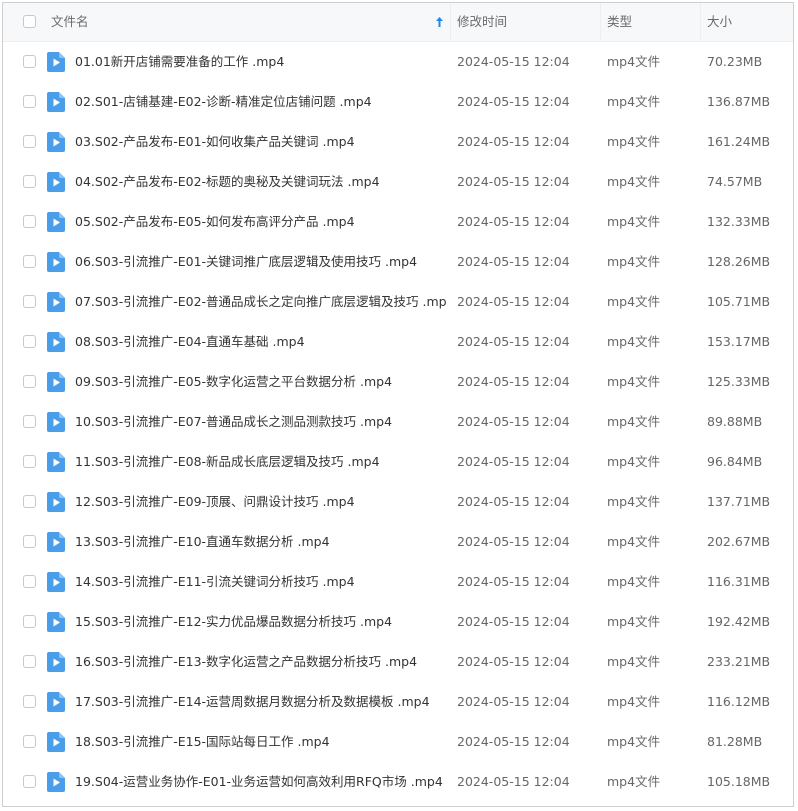 This screenshot has height=811, width=798. I want to click on file-name: 08.S03-引流推广-E04-直通车基础 .mp4, so click(261, 342).